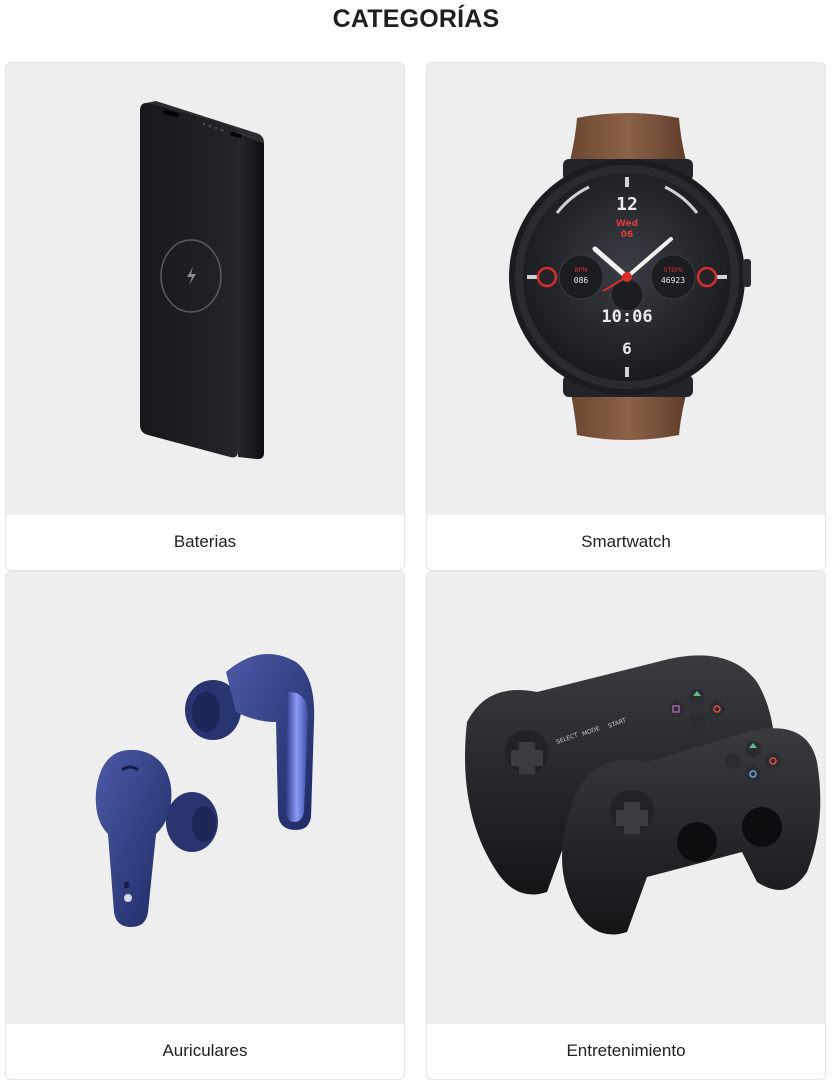  I want to click on watch-digital-time: 10:06, so click(626, 317).